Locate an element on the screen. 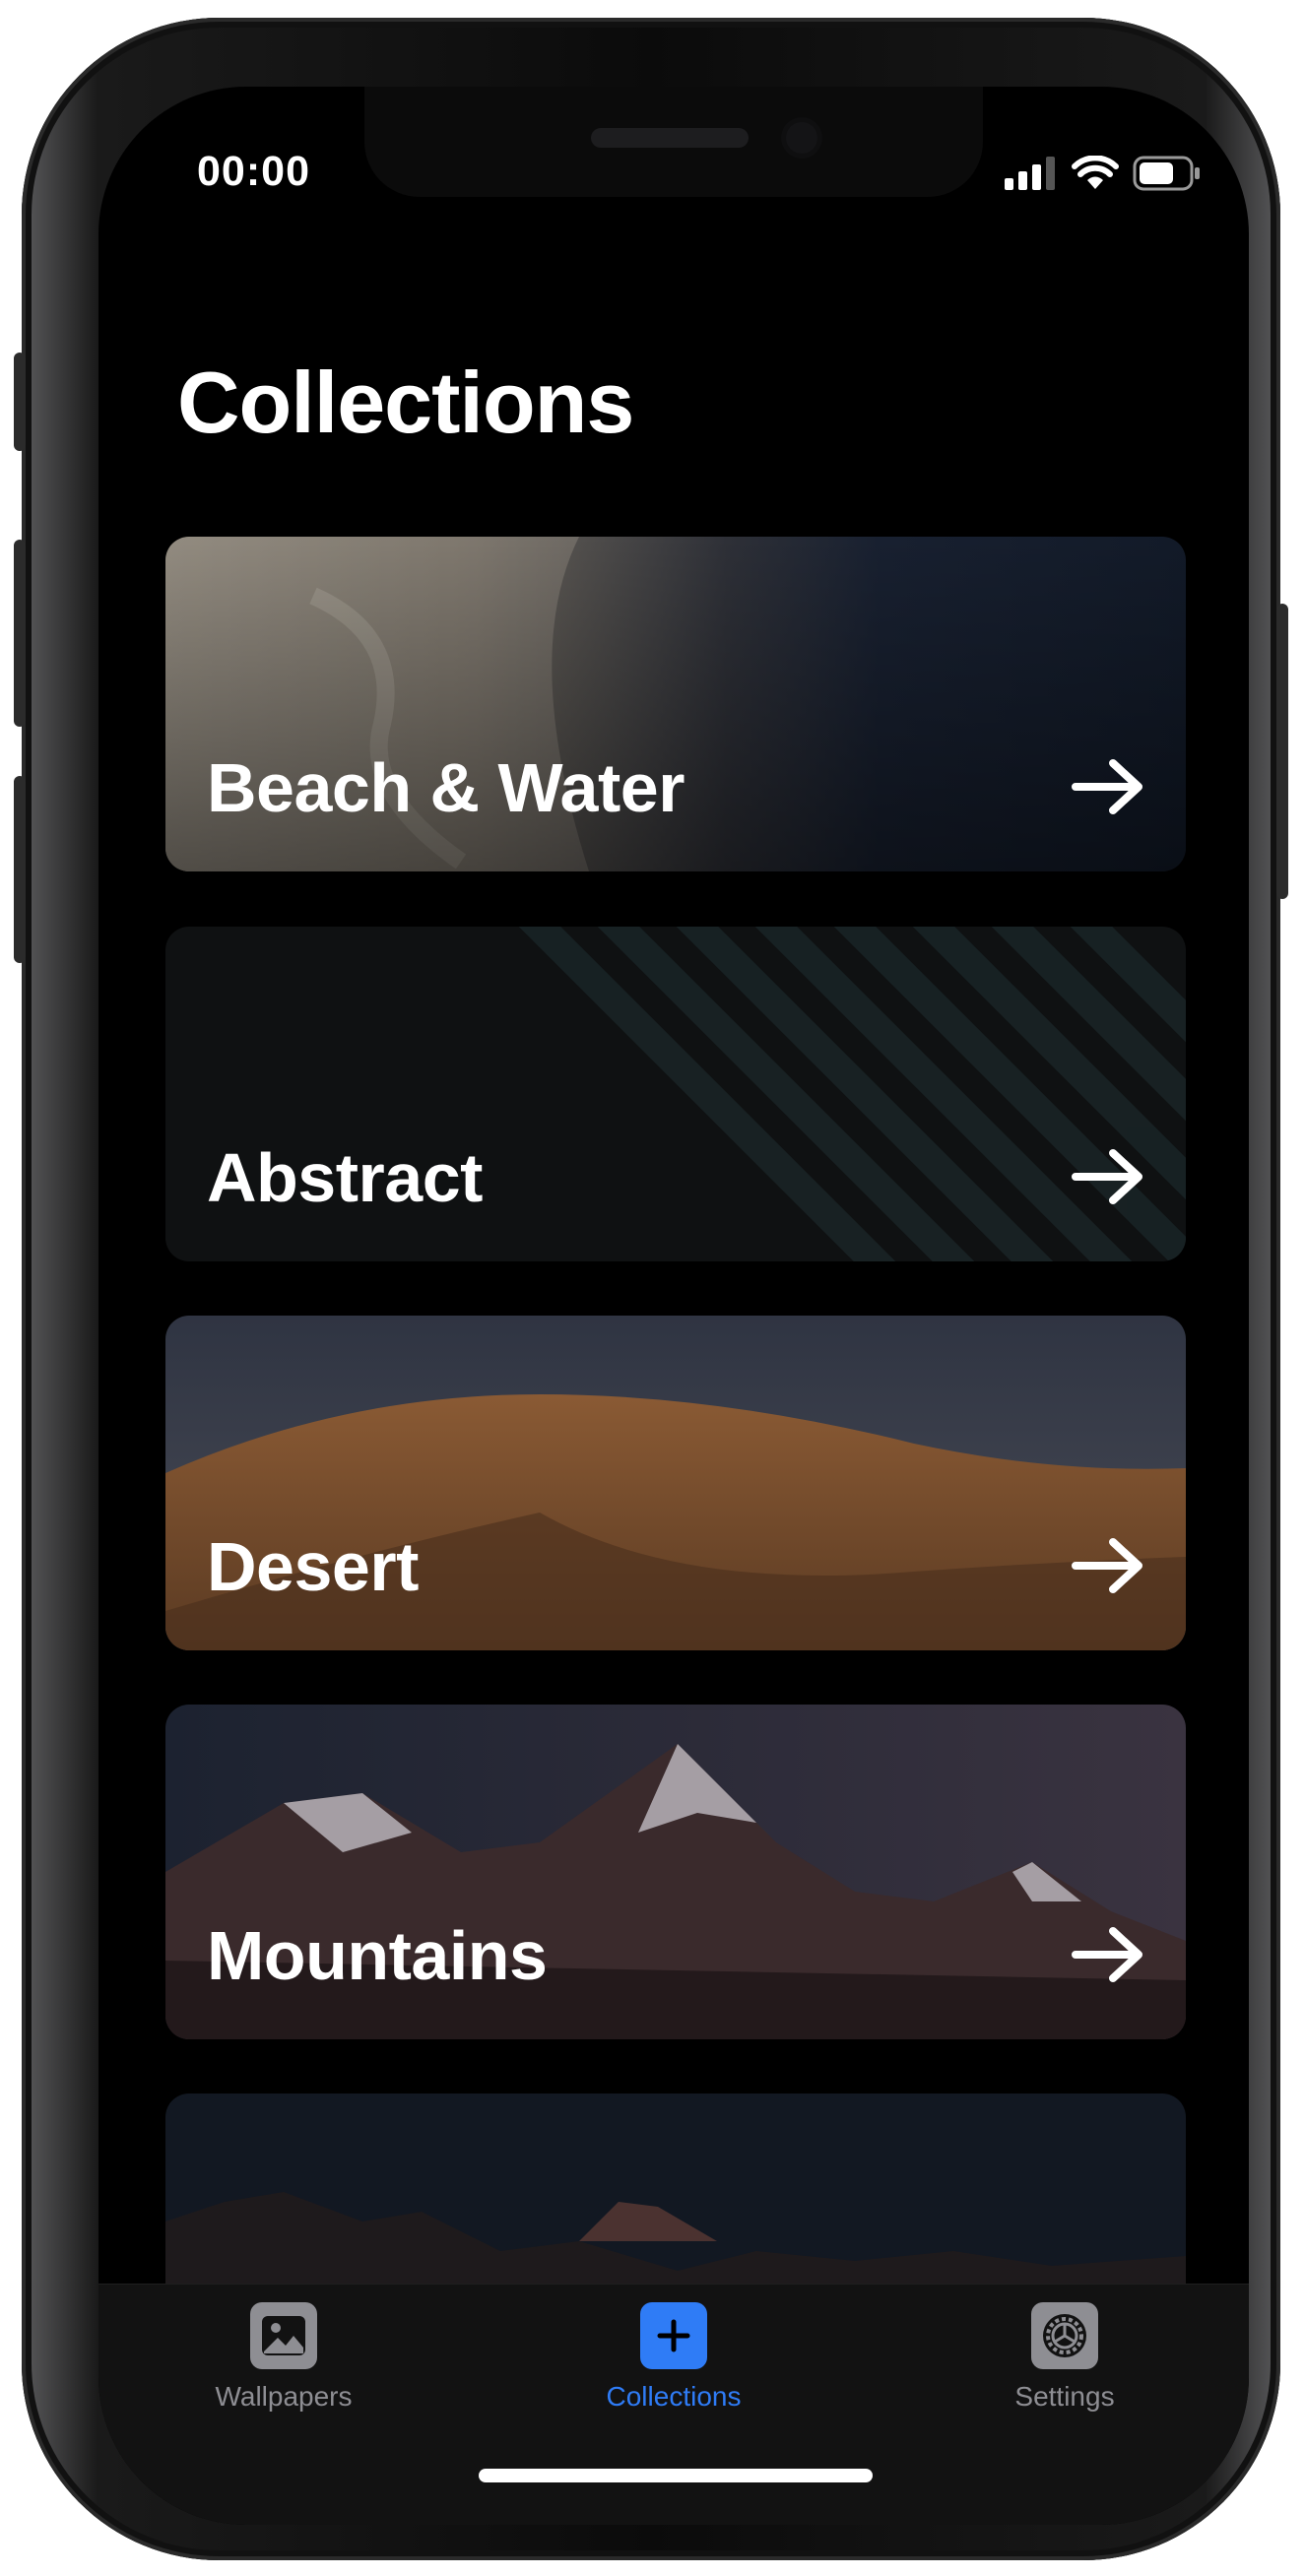 The height and width of the screenshot is (2576, 1305). volume-down-button is located at coordinates (20, 869).